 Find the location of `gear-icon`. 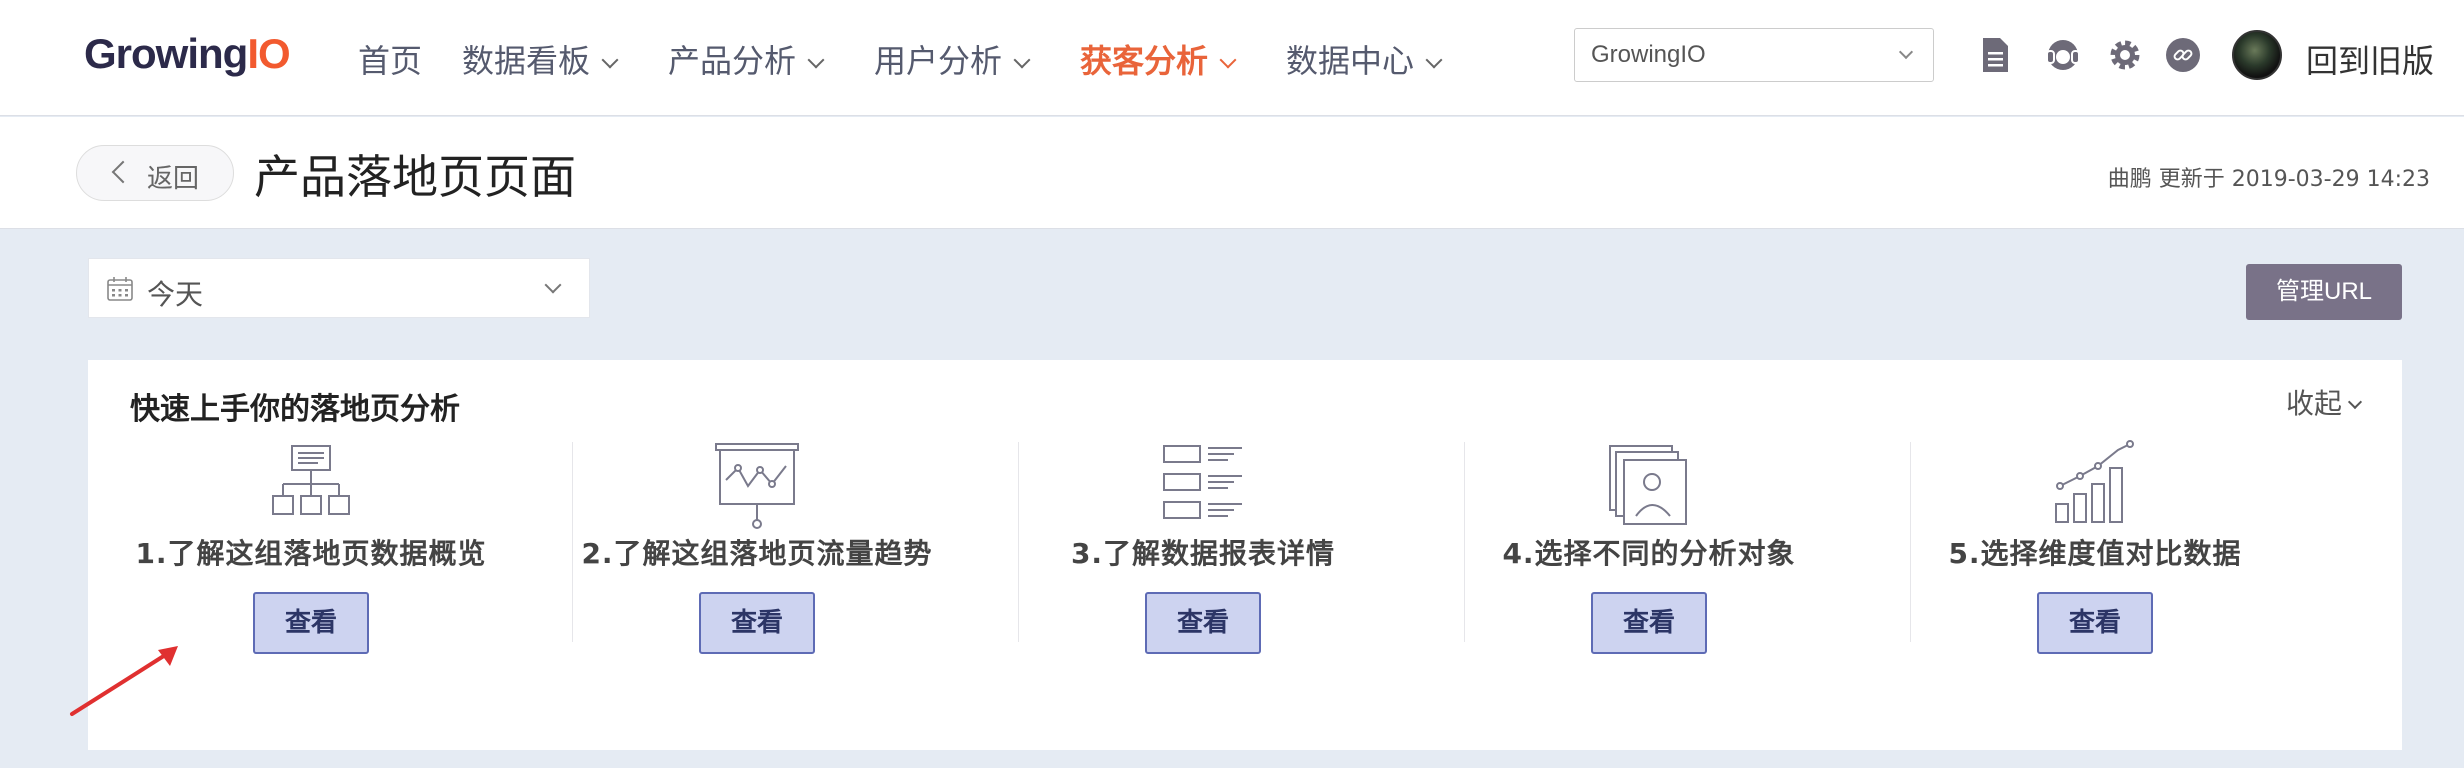

gear-icon is located at coordinates (2125, 55).